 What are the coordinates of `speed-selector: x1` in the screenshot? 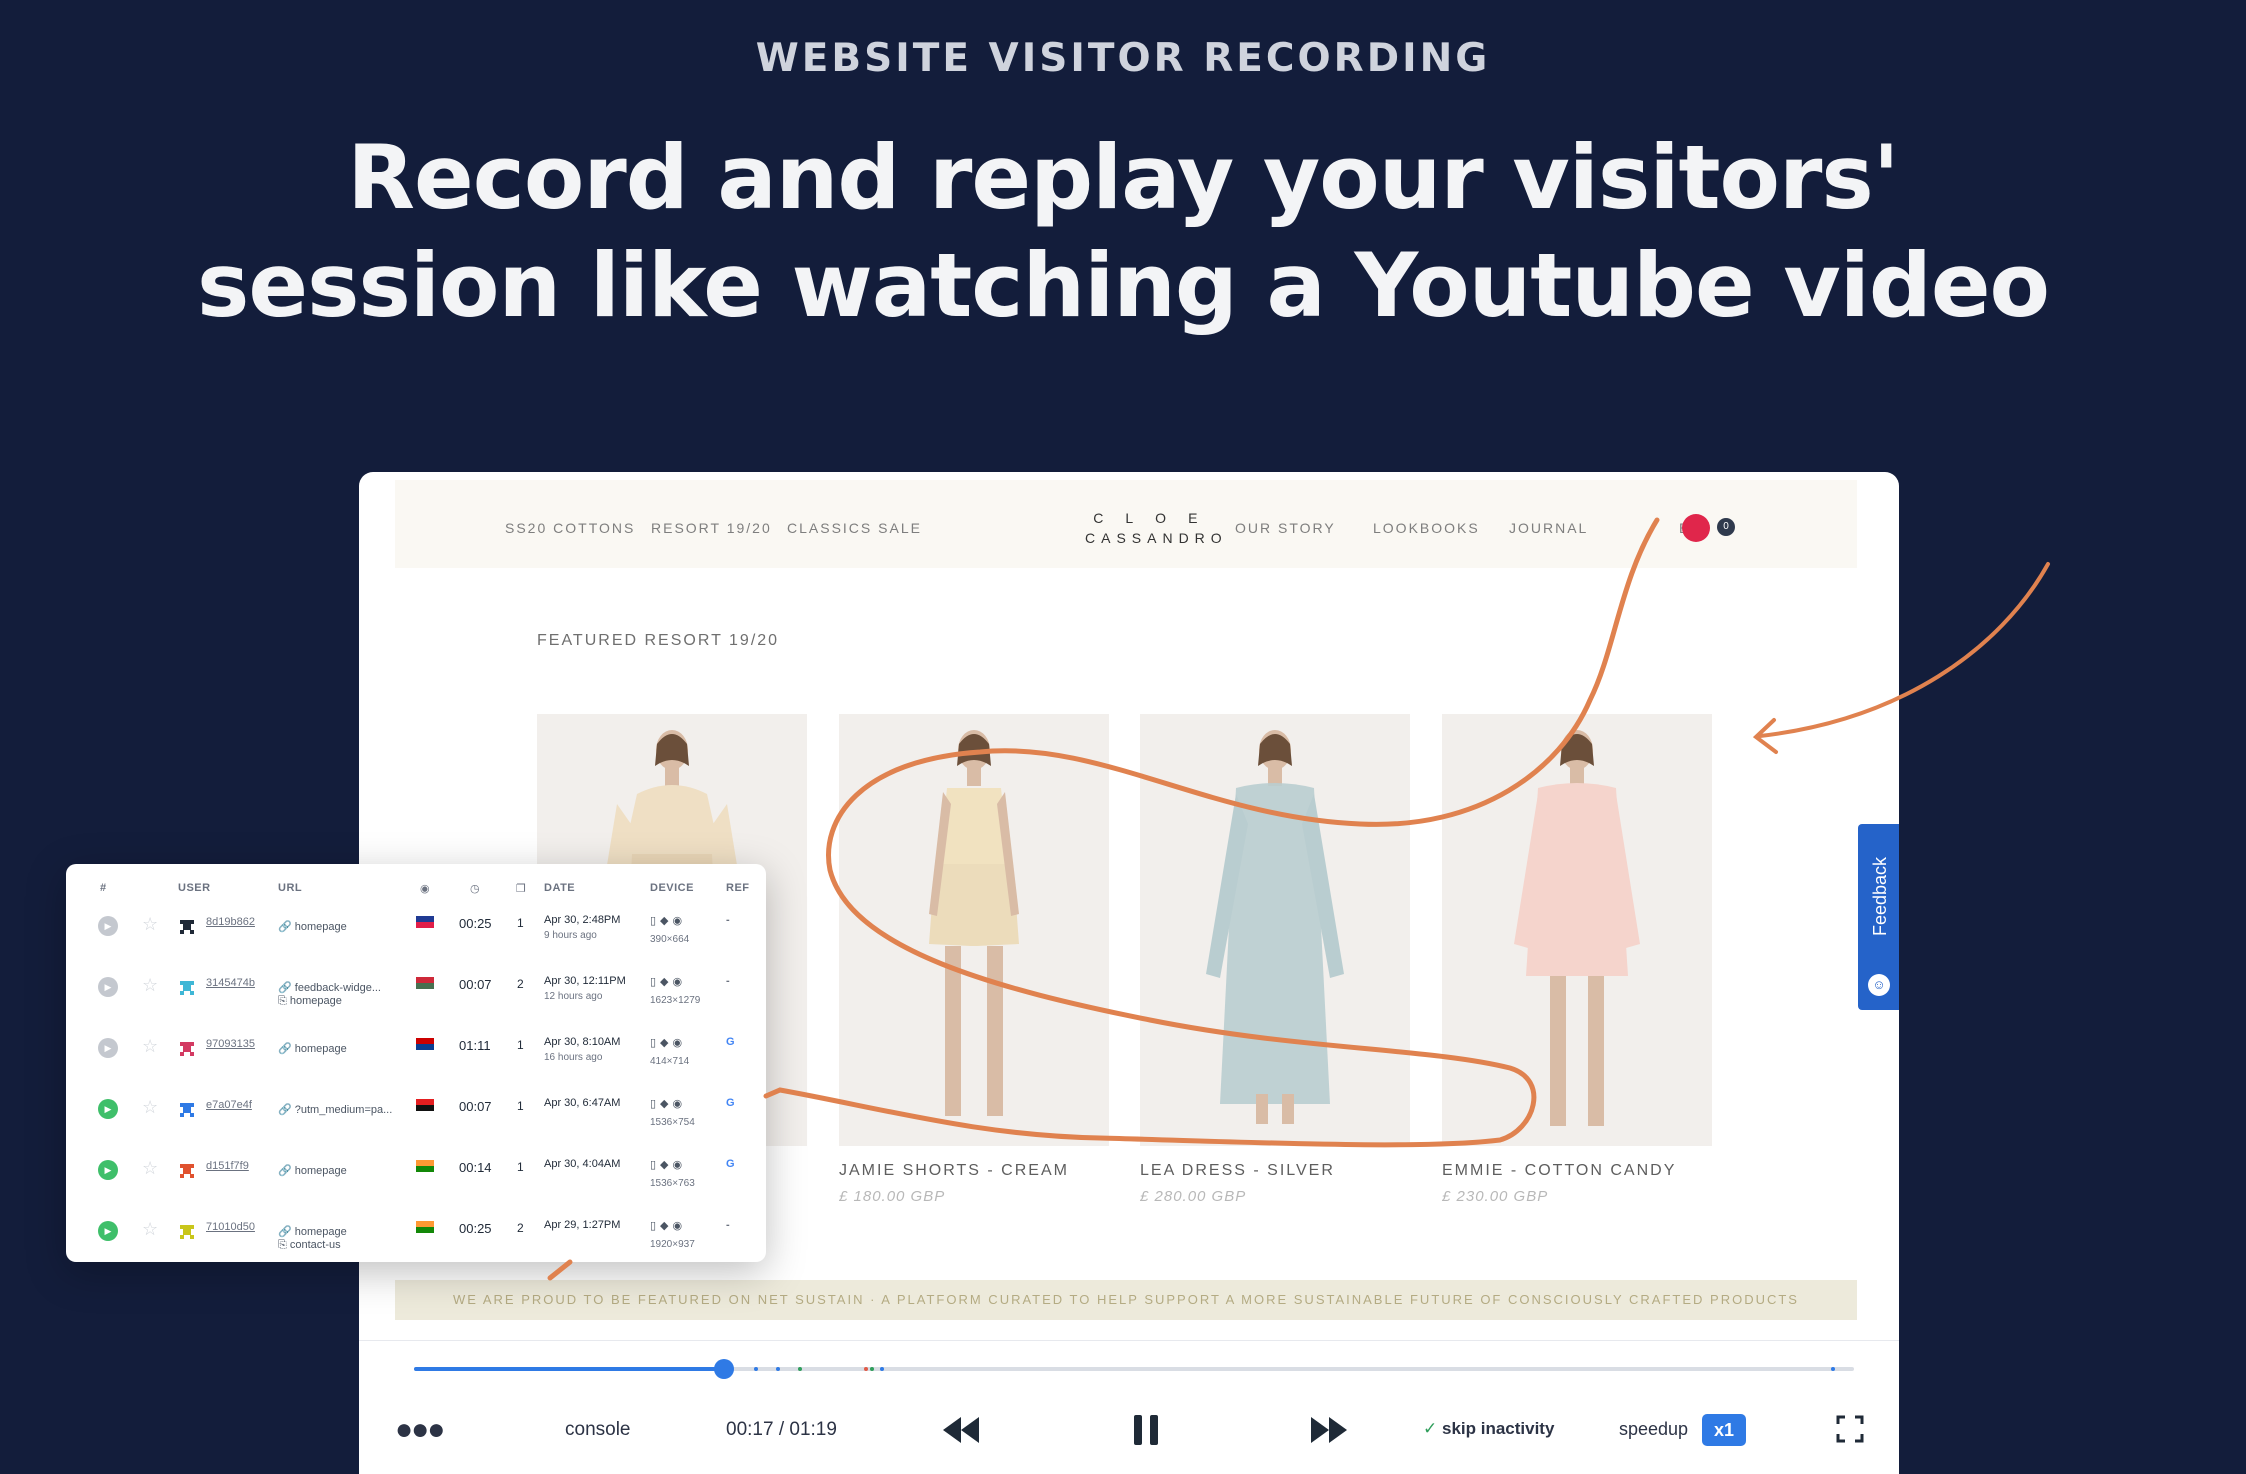 It's located at (1724, 1430).